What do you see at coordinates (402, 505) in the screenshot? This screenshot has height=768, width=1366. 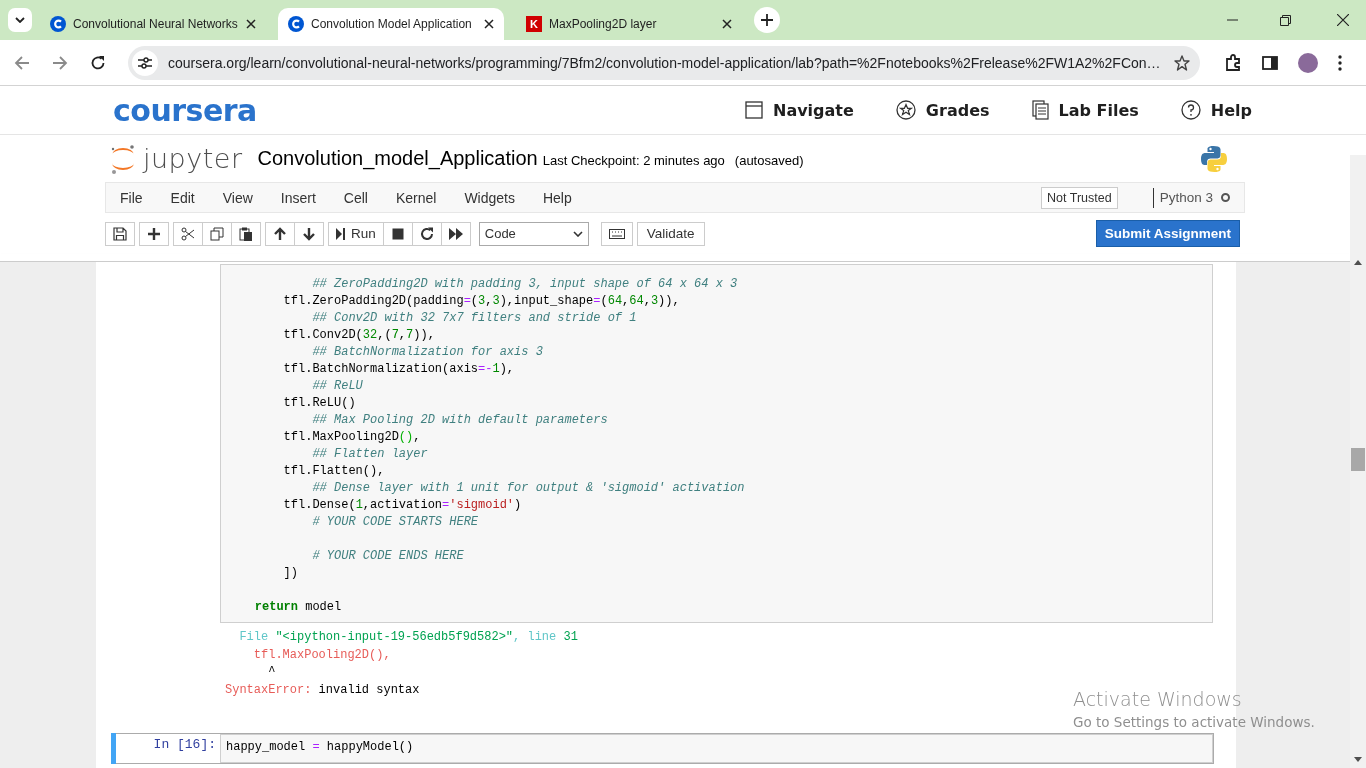 I see `code-line: tfl.Dense(1,activation='sigmoid')` at bounding box center [402, 505].